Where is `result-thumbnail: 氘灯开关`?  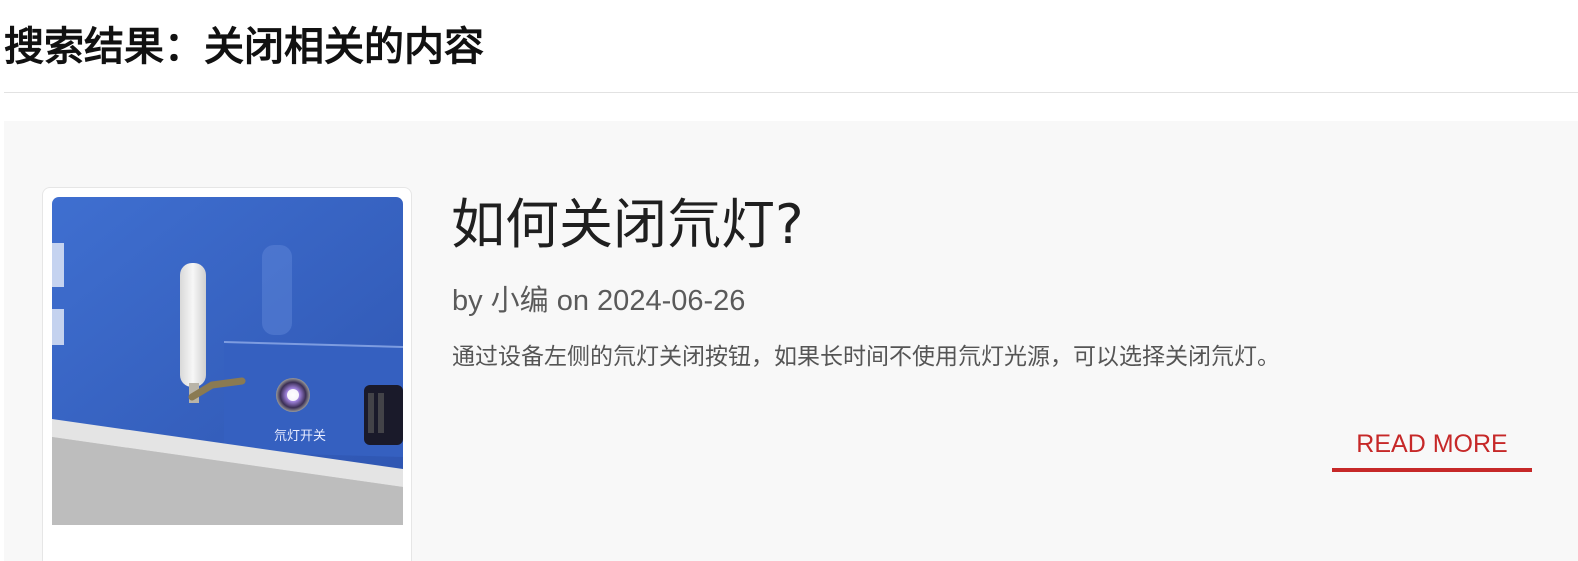
result-thumbnail: 氘灯开关 is located at coordinates (227, 361).